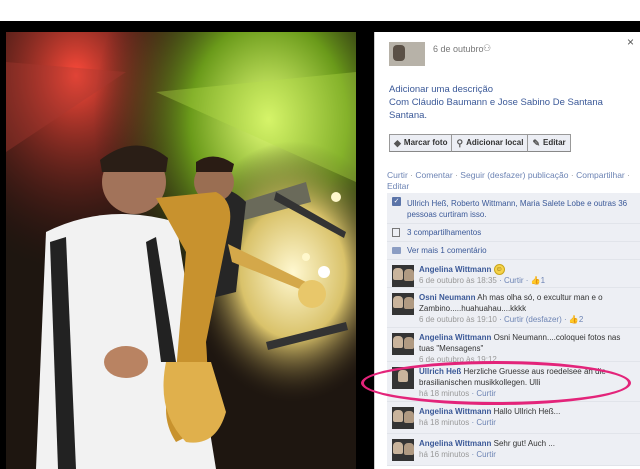  I want to click on comment-author: Ullrich Heß, so click(440, 371).